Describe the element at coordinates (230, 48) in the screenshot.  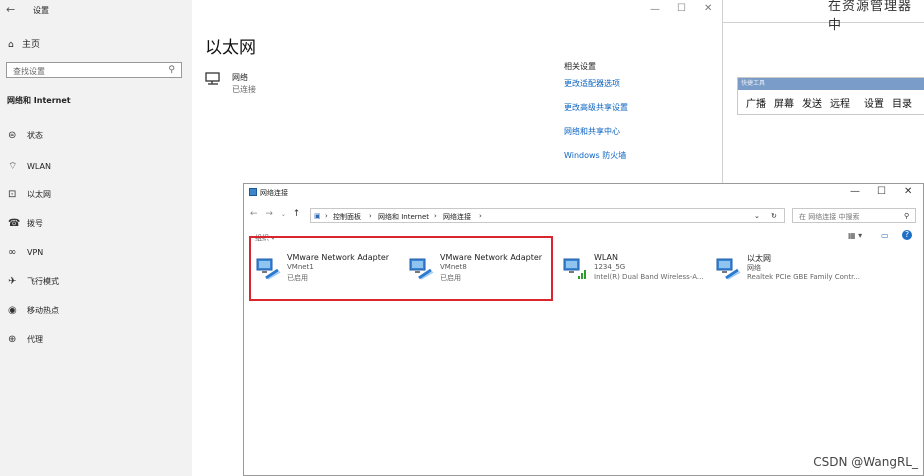
I see `page-title: 以太网` at that location.